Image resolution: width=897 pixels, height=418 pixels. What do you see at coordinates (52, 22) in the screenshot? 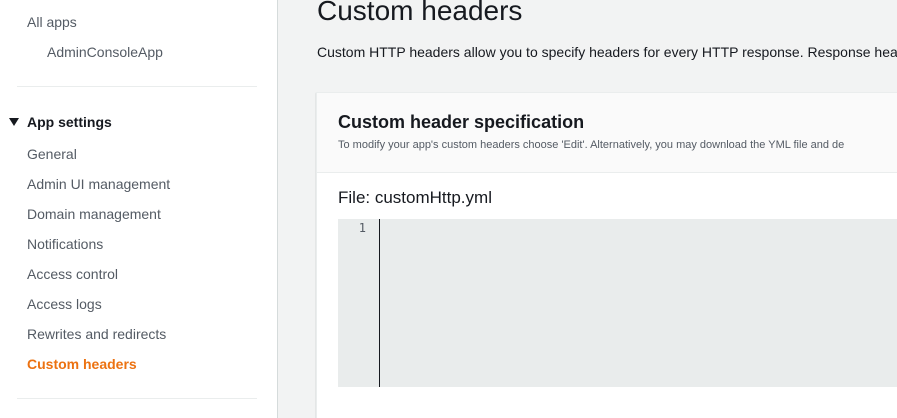
I see `nav-link-all-apps: All apps` at bounding box center [52, 22].